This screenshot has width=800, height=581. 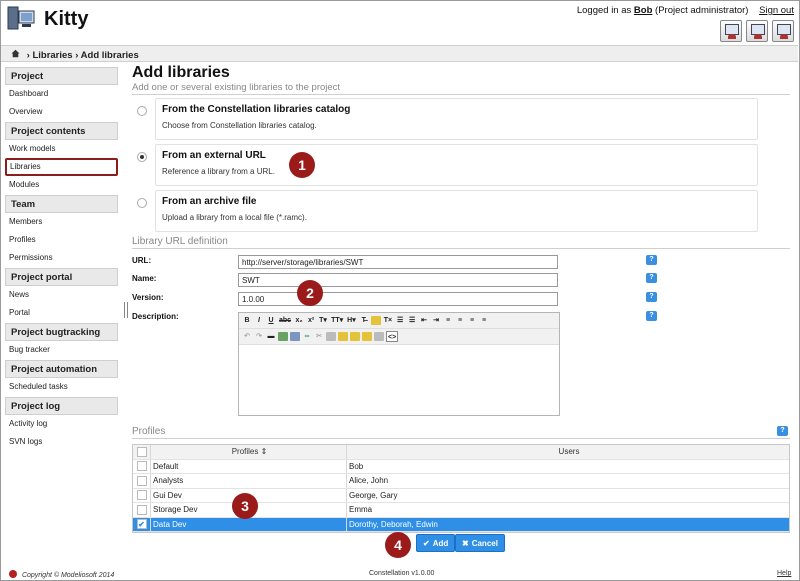 I want to click on paste-text-icon, so click(x=355, y=336).